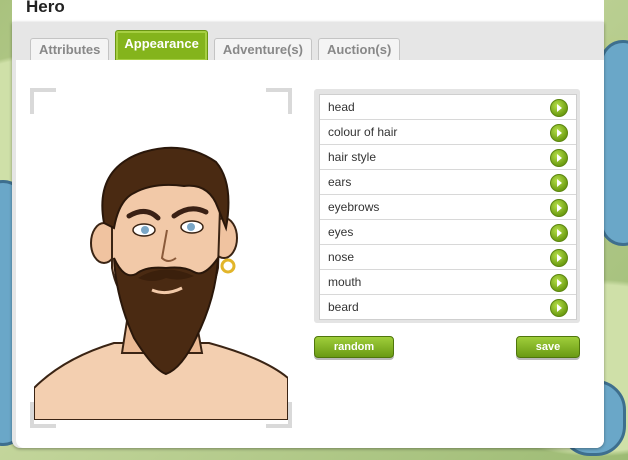 The height and width of the screenshot is (460, 628). I want to click on option-colour-of-hair: colour of hair, so click(448, 132).